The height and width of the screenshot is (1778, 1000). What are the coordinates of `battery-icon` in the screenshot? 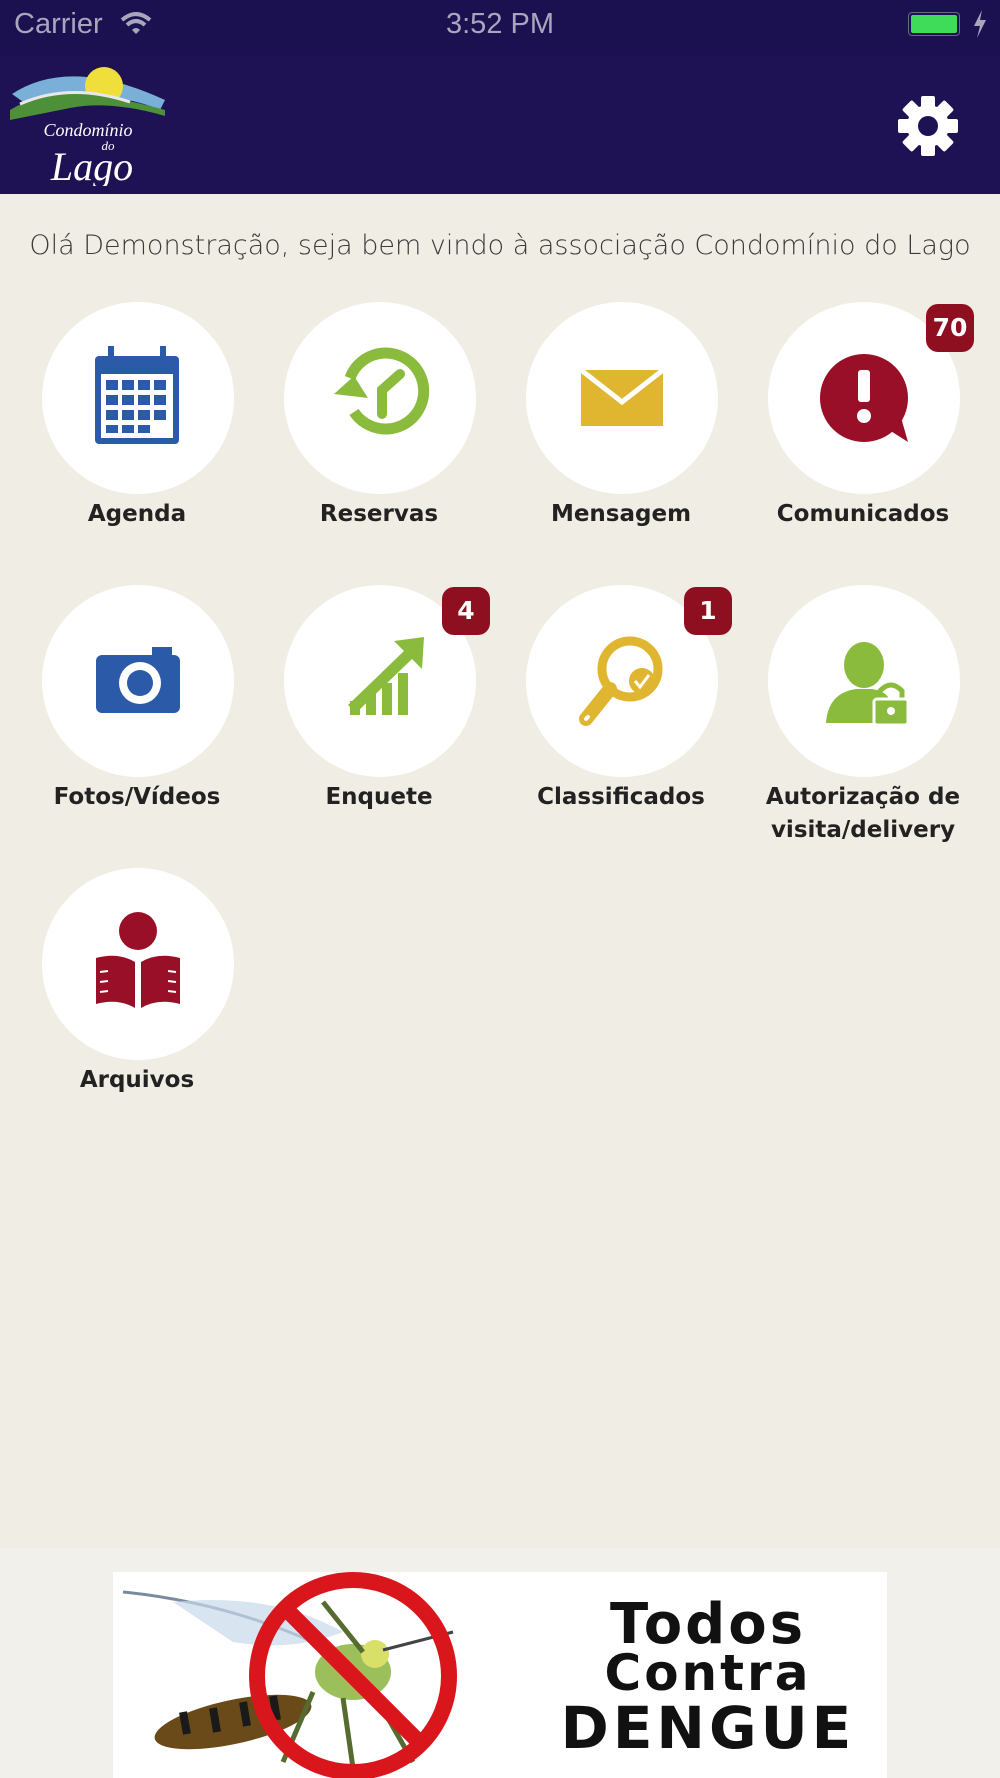 It's located at (934, 24).